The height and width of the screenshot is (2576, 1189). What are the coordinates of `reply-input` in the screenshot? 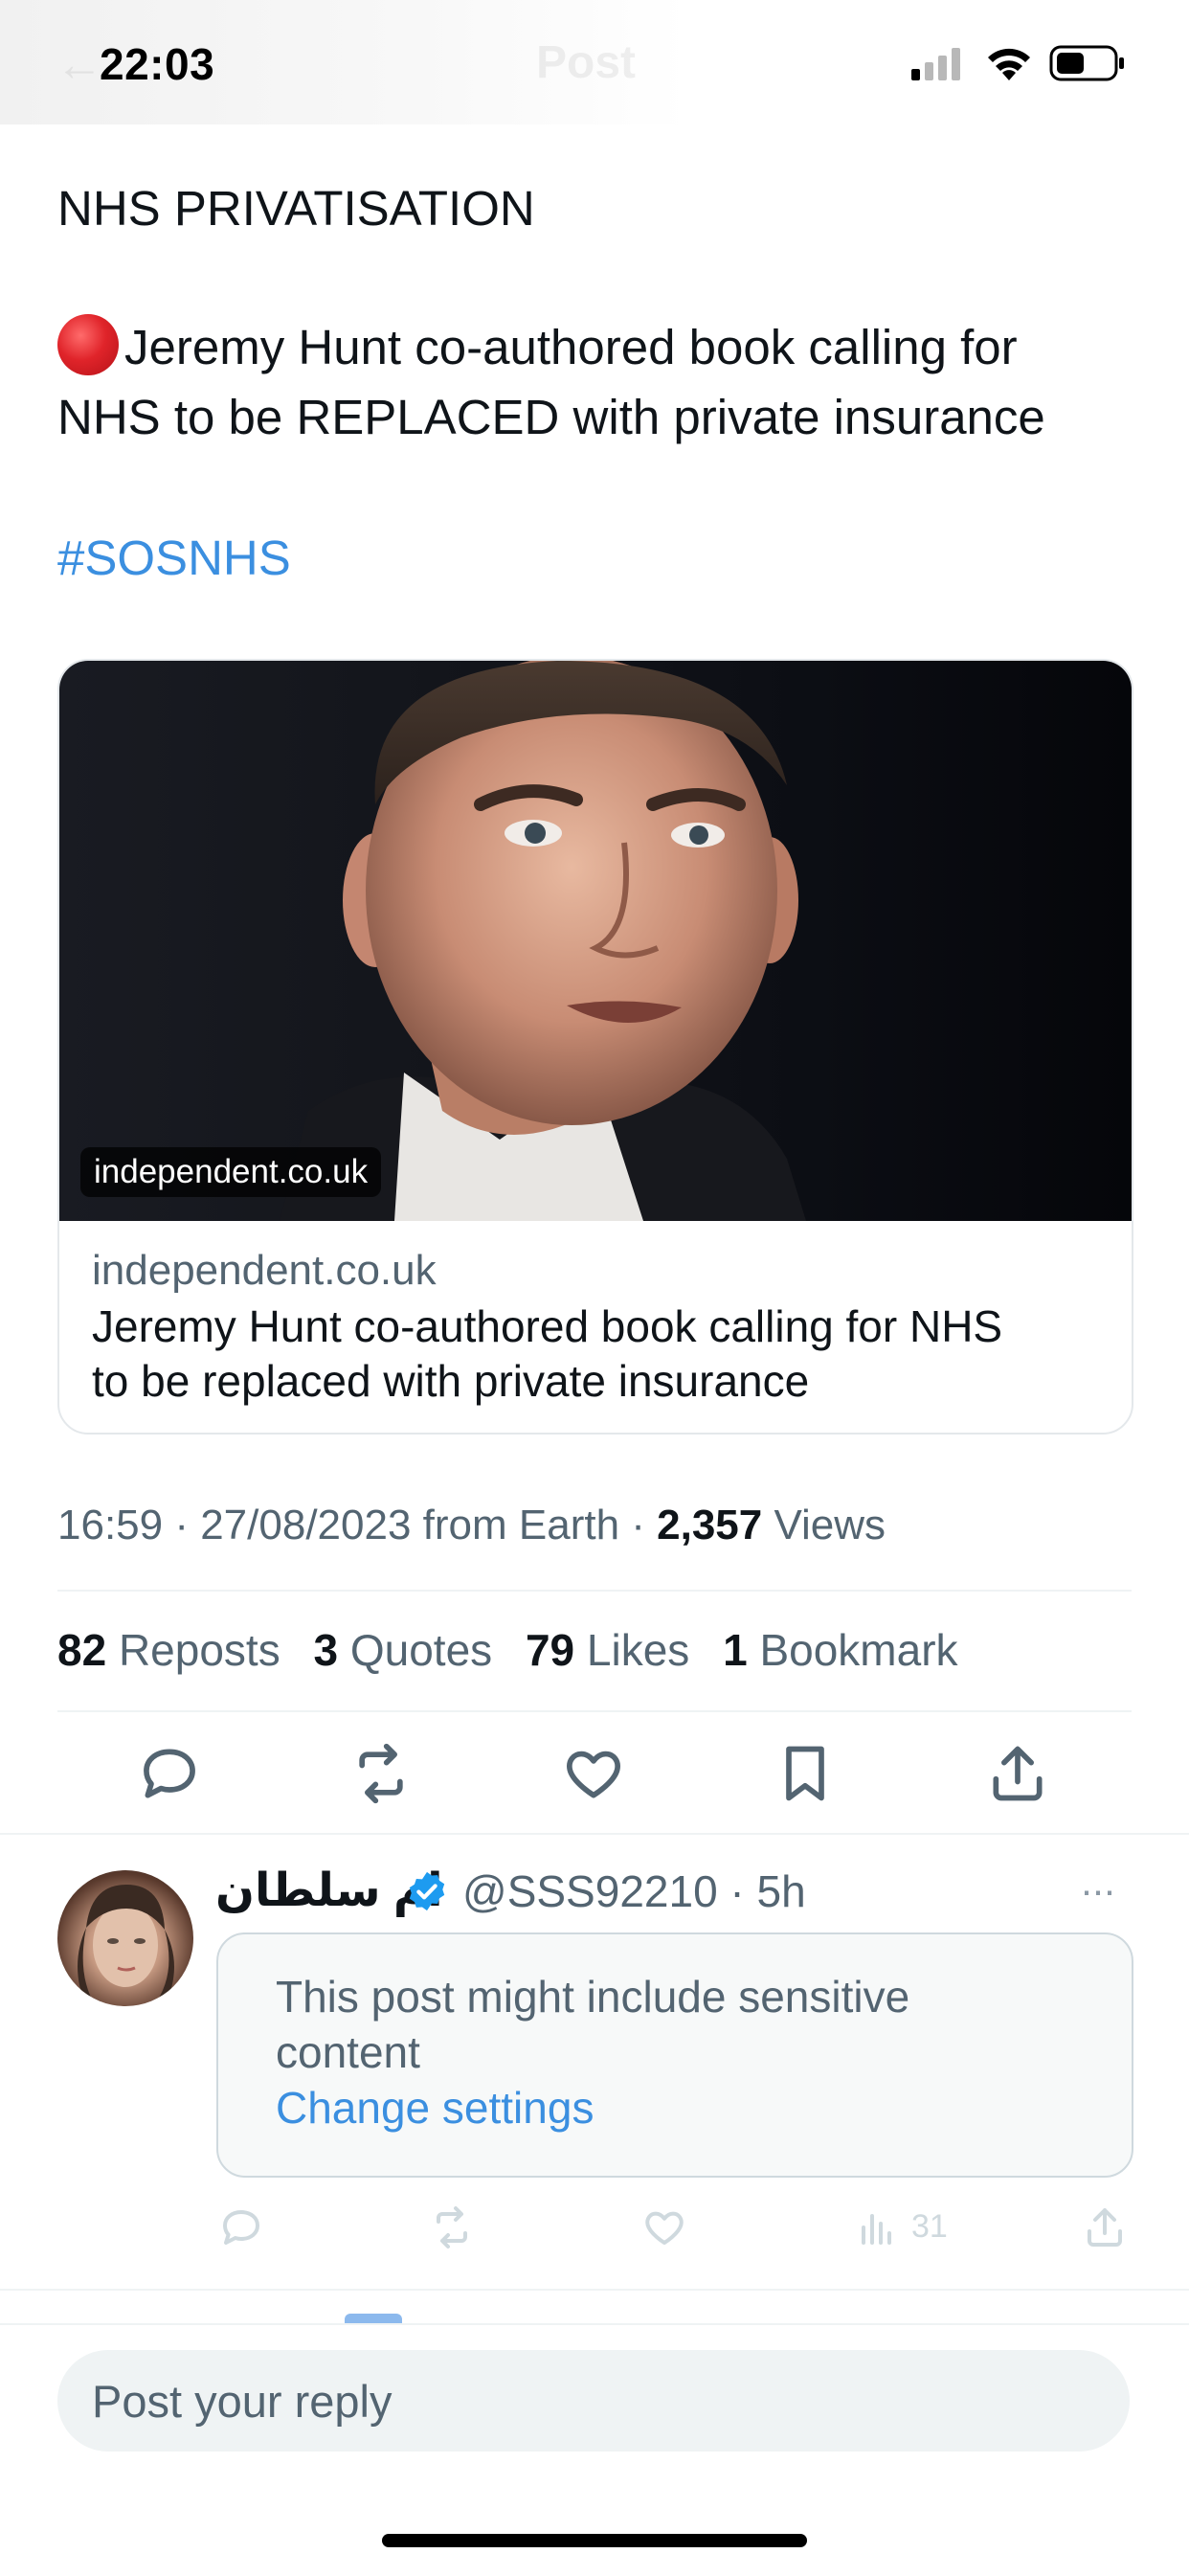 It's located at (593, 2401).